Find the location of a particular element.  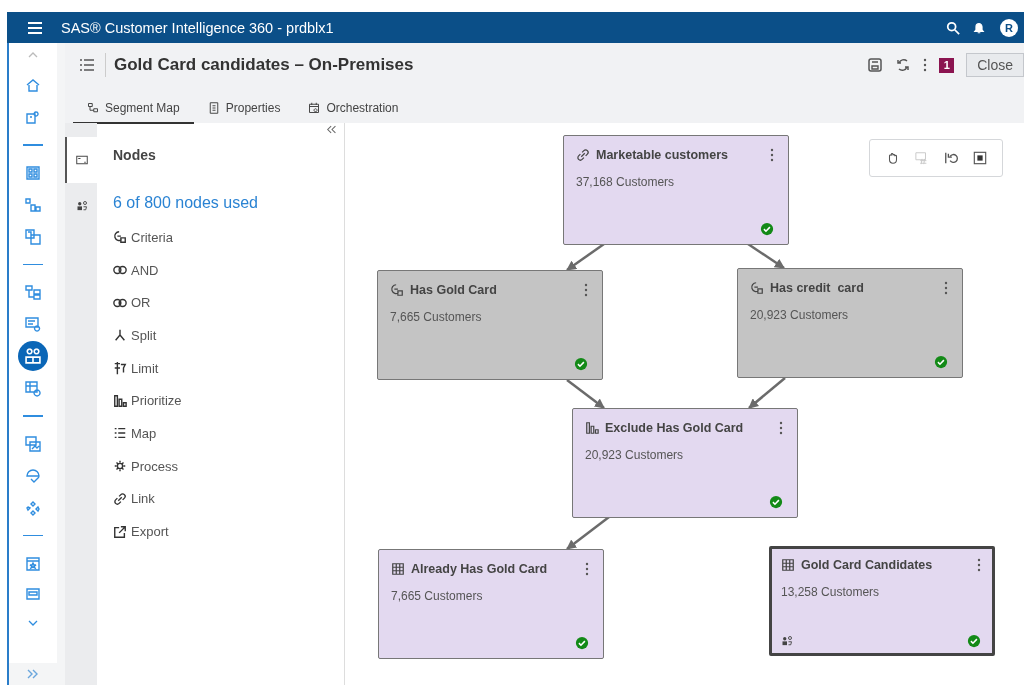

node-type-label: Split is located at coordinates (144, 335).